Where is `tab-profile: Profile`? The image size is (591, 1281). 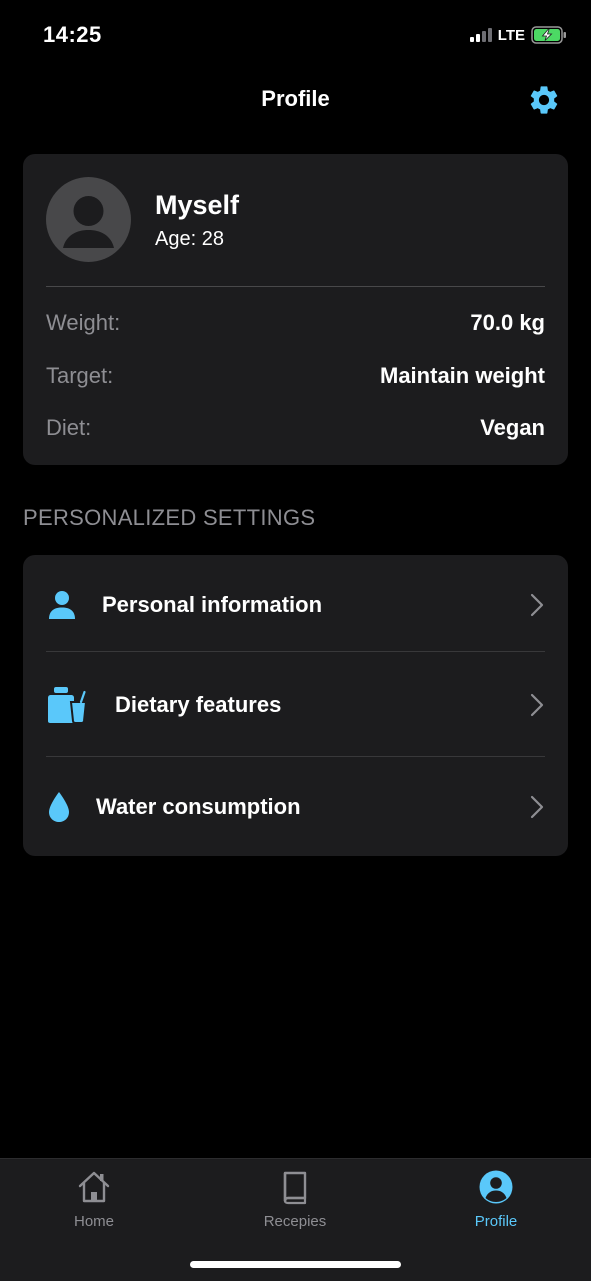 tab-profile: Profile is located at coordinates (496, 1204).